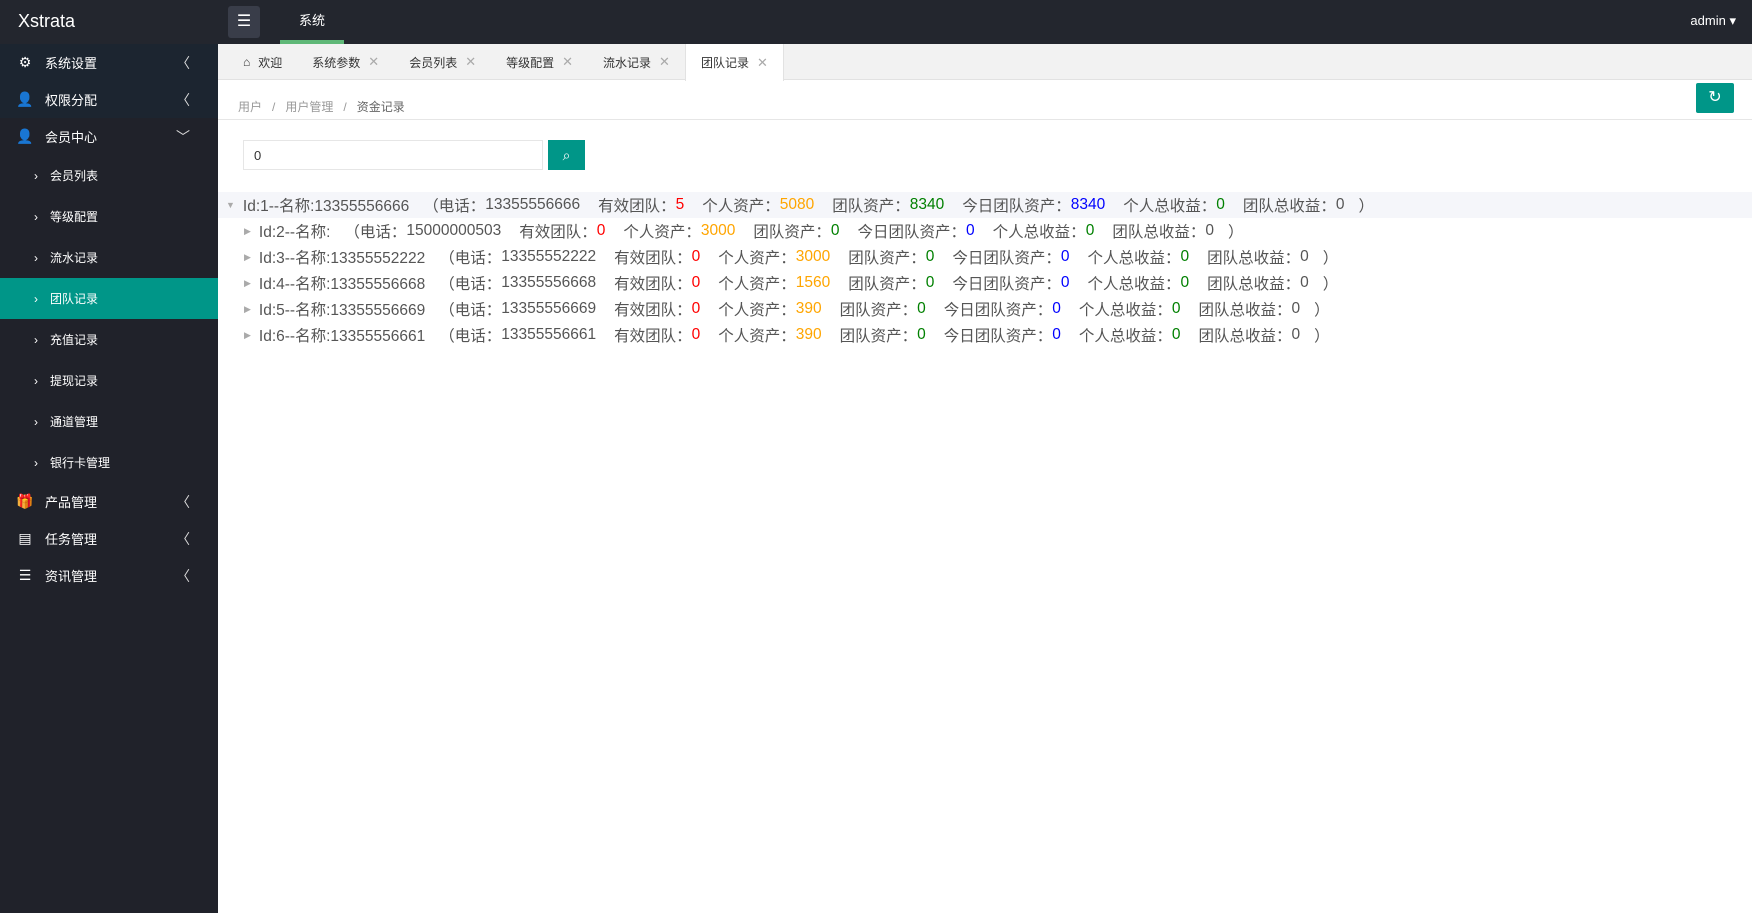  I want to click on sidebar-item: 👤 权限分配 〈, so click(109, 99).